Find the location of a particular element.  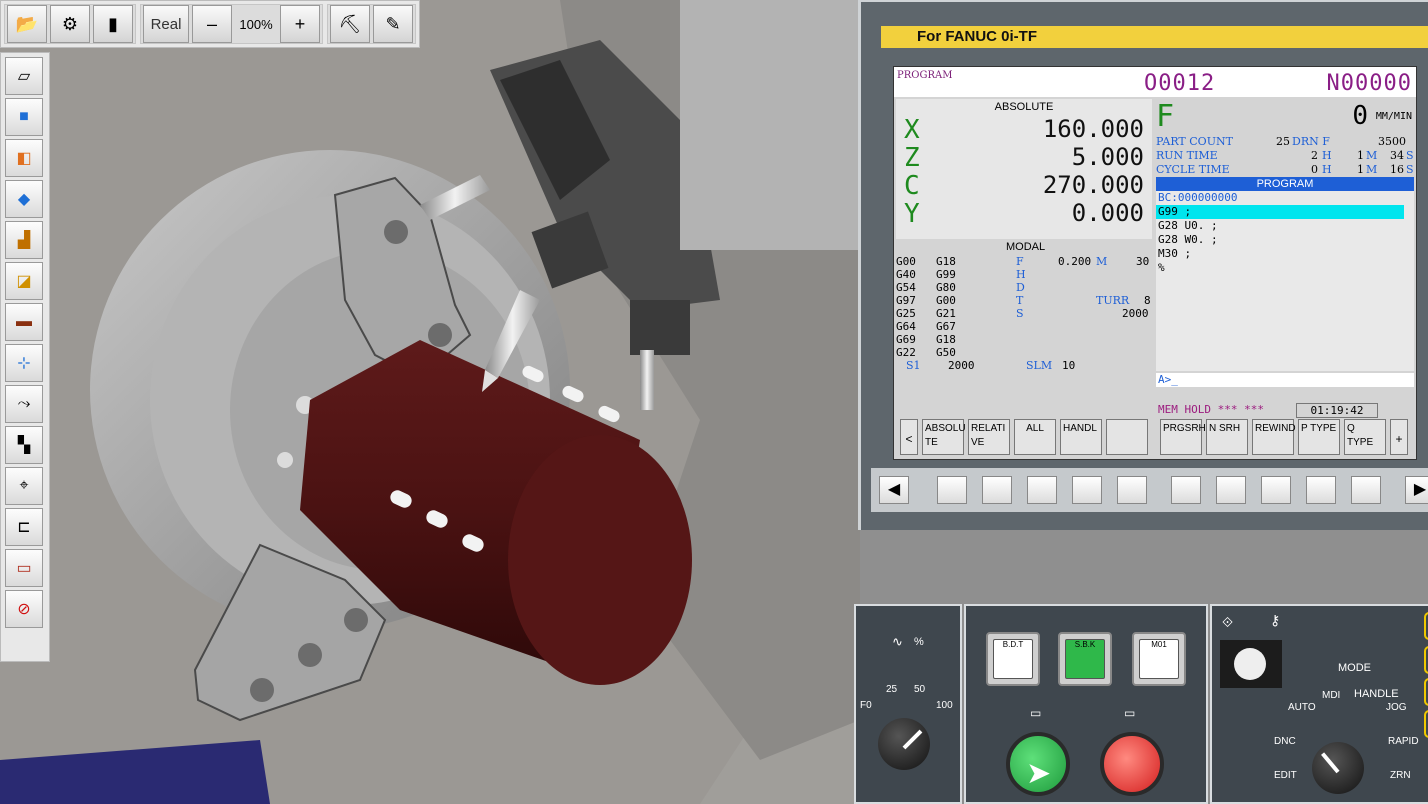

feed-override-knob is located at coordinates (904, 744).